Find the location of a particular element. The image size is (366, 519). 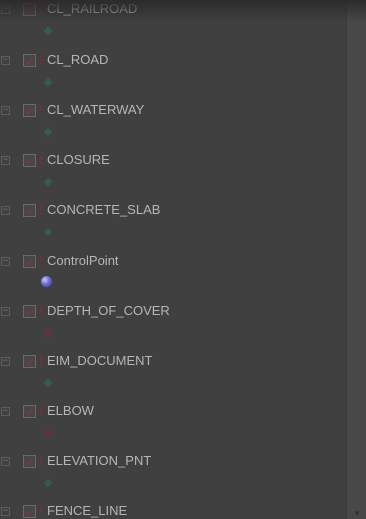

layer-row: − ! DEPTH_OF_COVER is located at coordinates (173, 327).